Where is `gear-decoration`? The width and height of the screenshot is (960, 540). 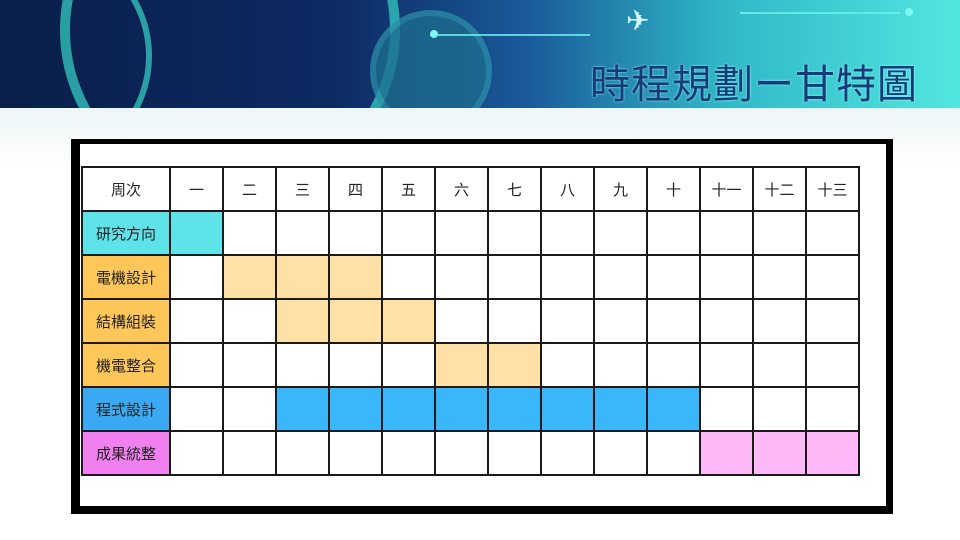 gear-decoration is located at coordinates (230, 54).